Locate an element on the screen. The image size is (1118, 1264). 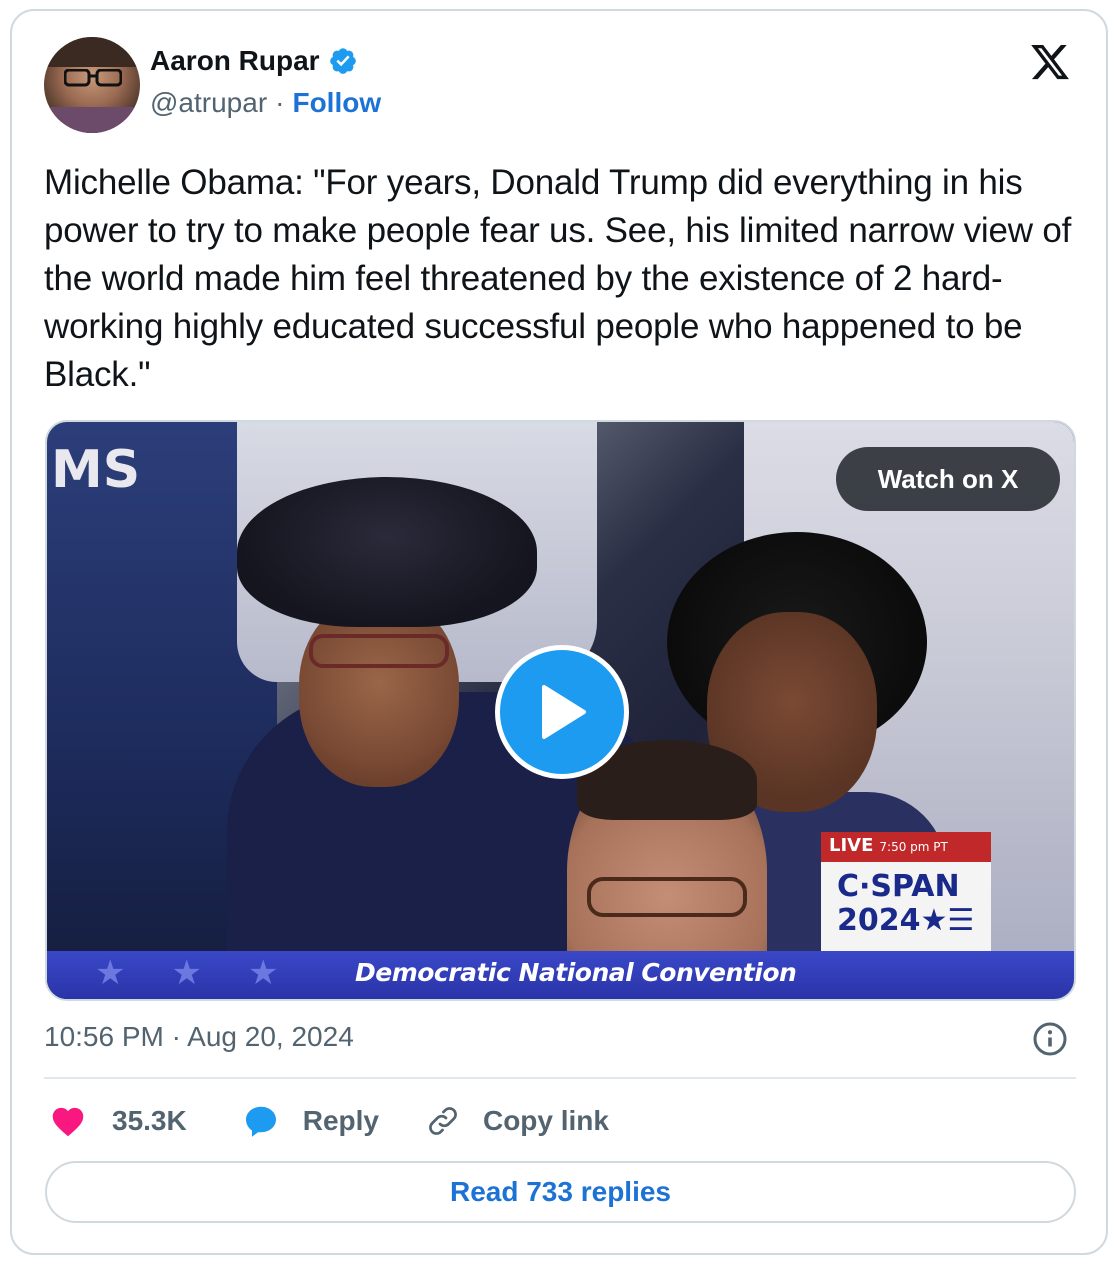
tweet-timestamp: 10:56 PM · Aug 20, 2024 is located at coordinates (199, 1037).